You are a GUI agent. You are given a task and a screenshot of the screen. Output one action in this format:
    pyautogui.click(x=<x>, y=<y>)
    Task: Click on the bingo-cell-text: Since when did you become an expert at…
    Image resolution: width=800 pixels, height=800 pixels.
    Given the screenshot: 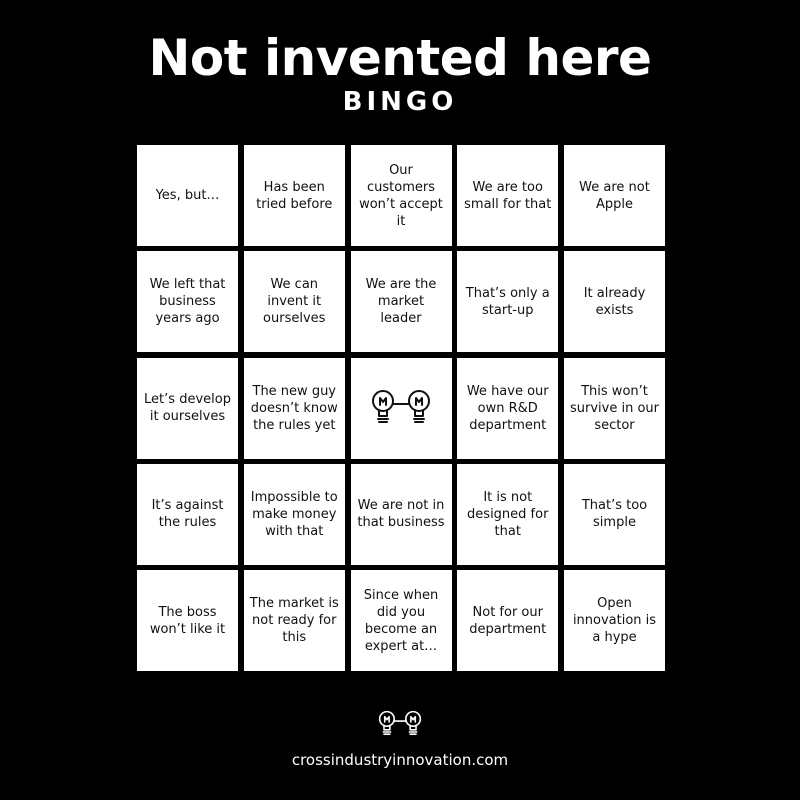 What is the action you would take?
    pyautogui.click(x=401, y=620)
    